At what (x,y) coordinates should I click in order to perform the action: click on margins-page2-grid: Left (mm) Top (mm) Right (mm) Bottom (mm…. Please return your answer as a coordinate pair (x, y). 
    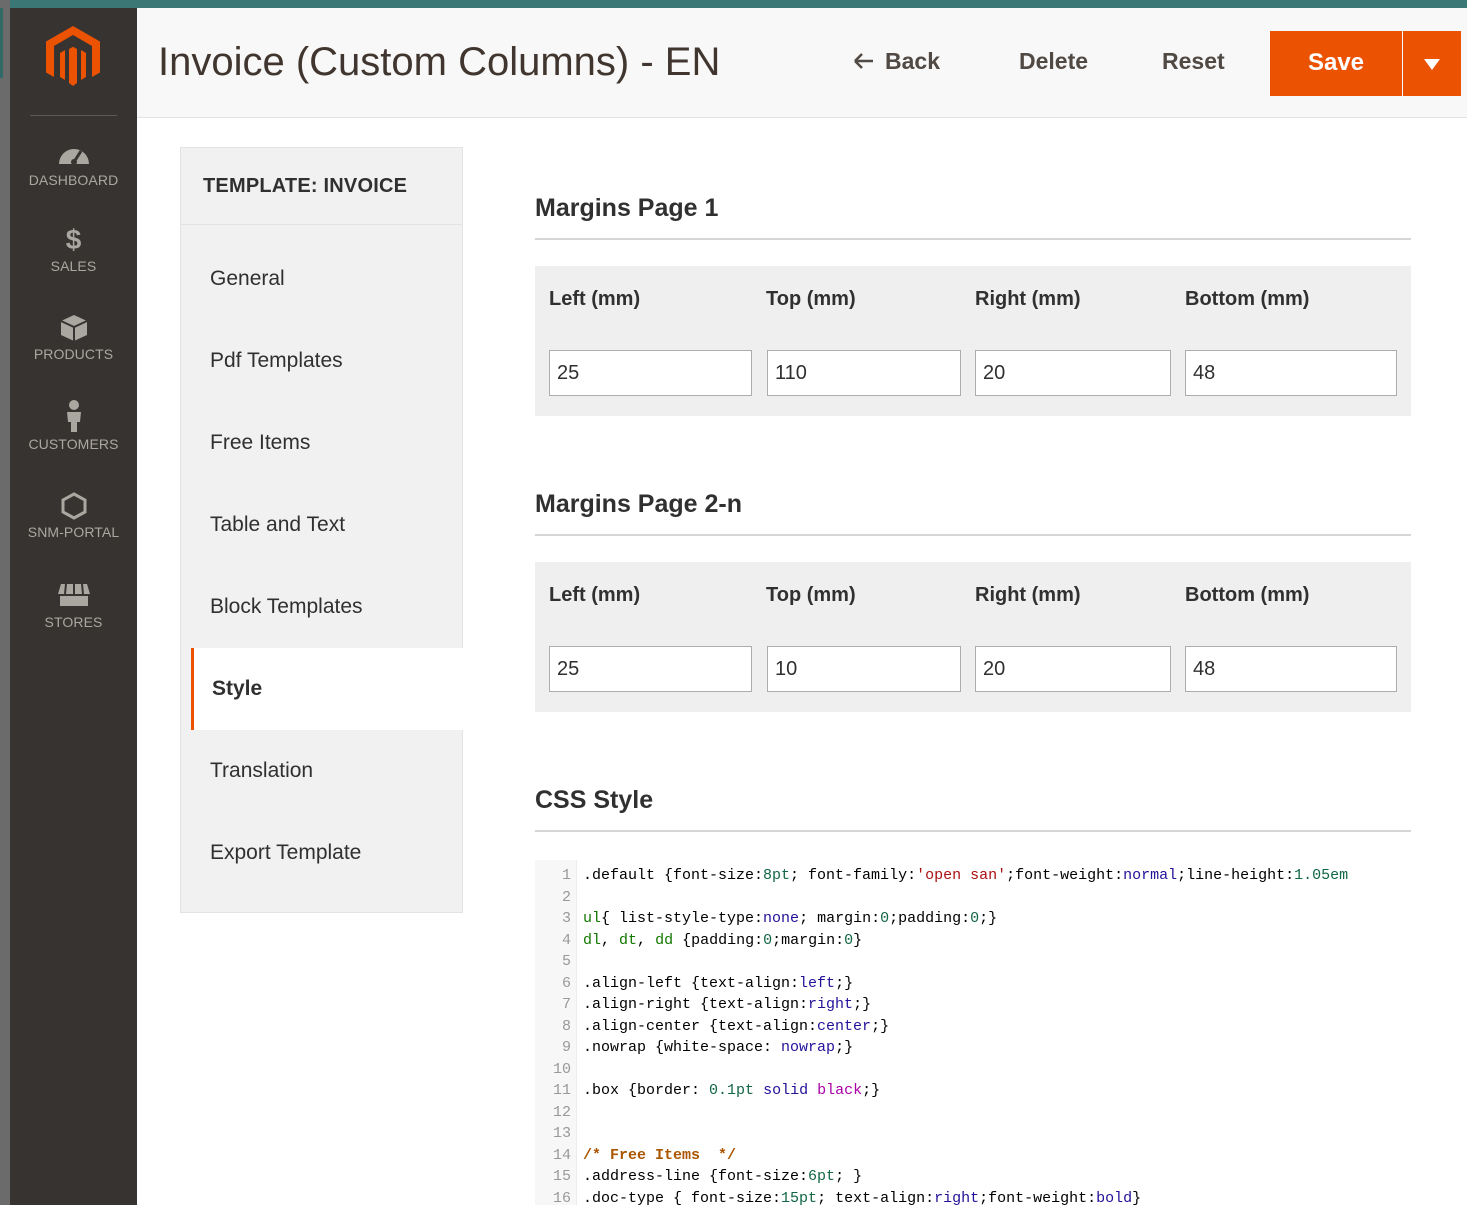
    Looking at the image, I should click on (973, 637).